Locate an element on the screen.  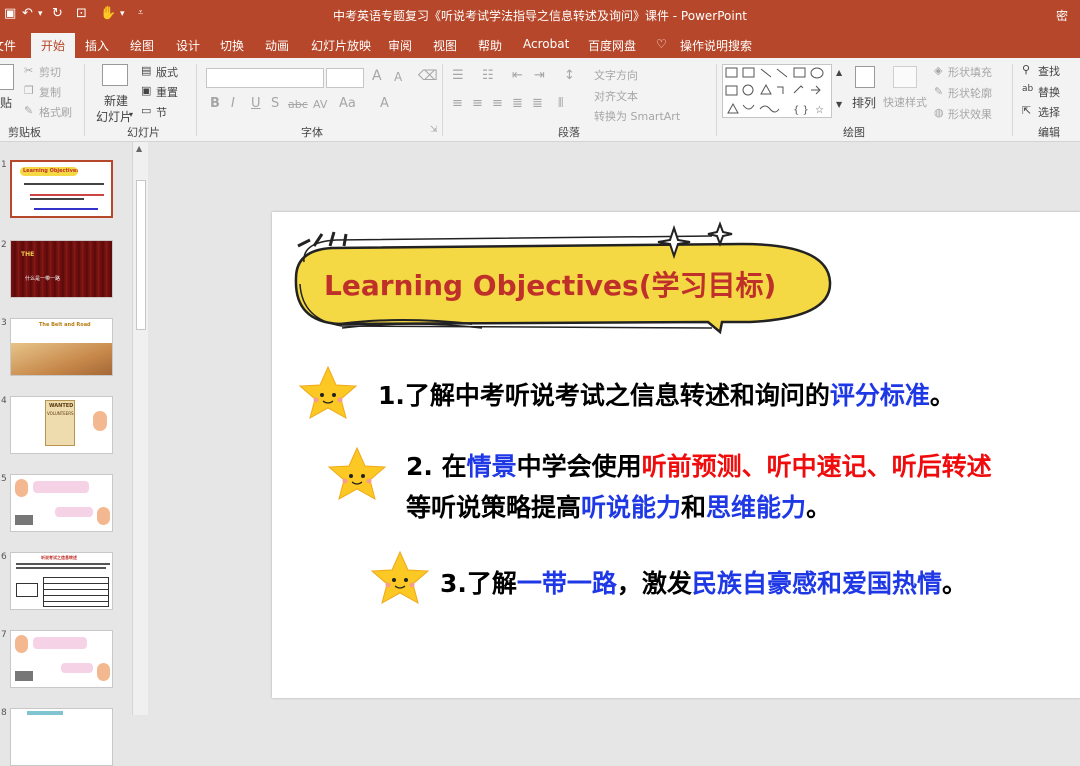
grow-font-button: A is located at coordinates (377, 76).